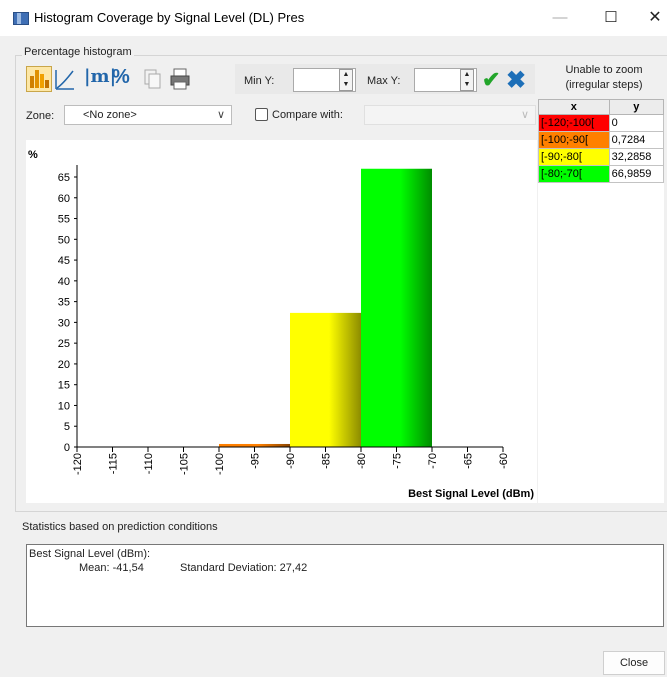 Image resolution: width=667 pixels, height=677 pixels. I want to click on absolute-mode-button: |m|, so click(100, 79).